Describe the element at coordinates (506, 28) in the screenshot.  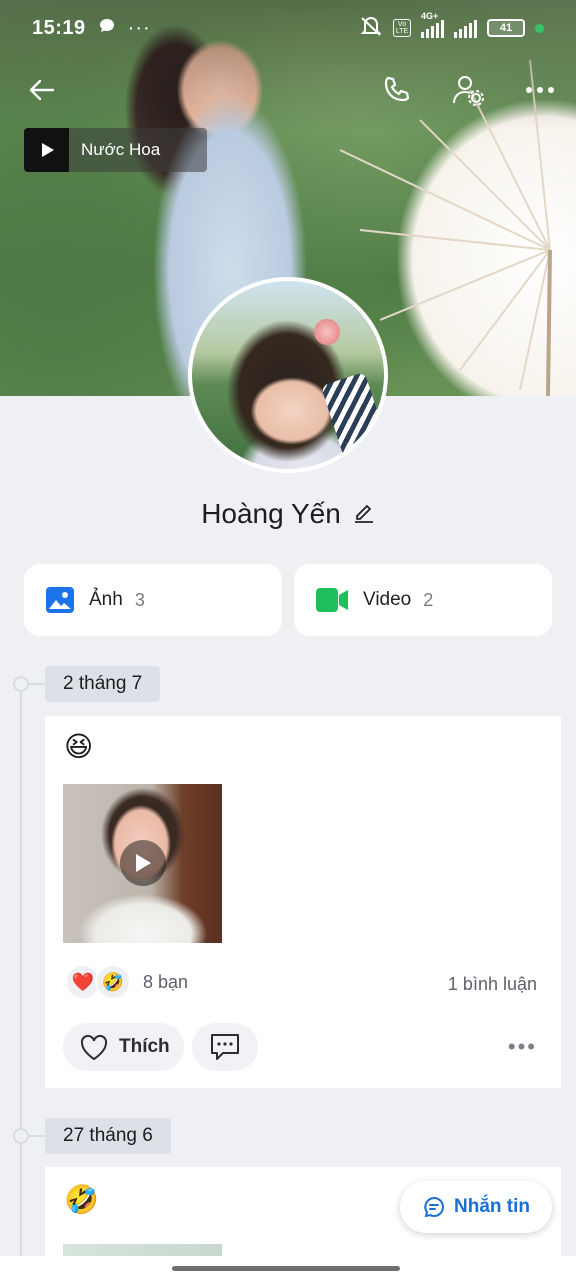
I see `battery-icon: 41` at that location.